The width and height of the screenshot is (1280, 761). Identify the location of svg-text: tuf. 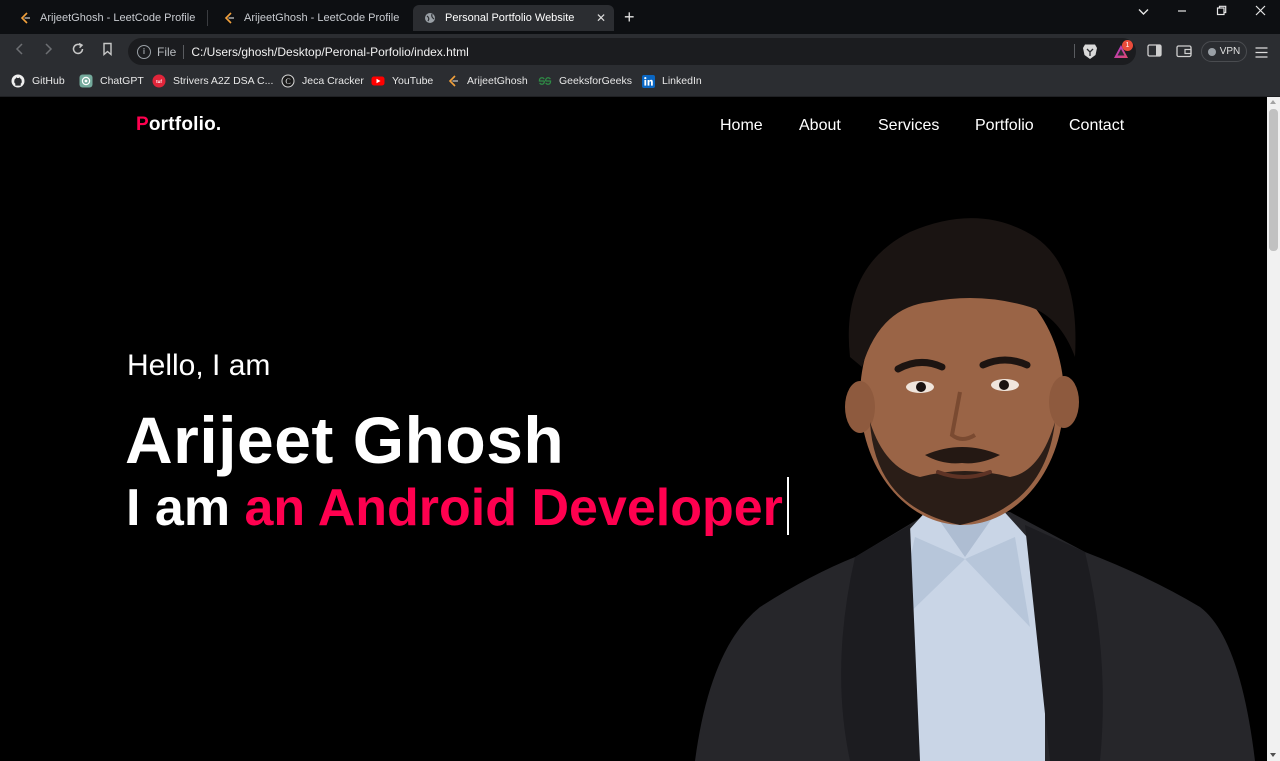
(159, 81).